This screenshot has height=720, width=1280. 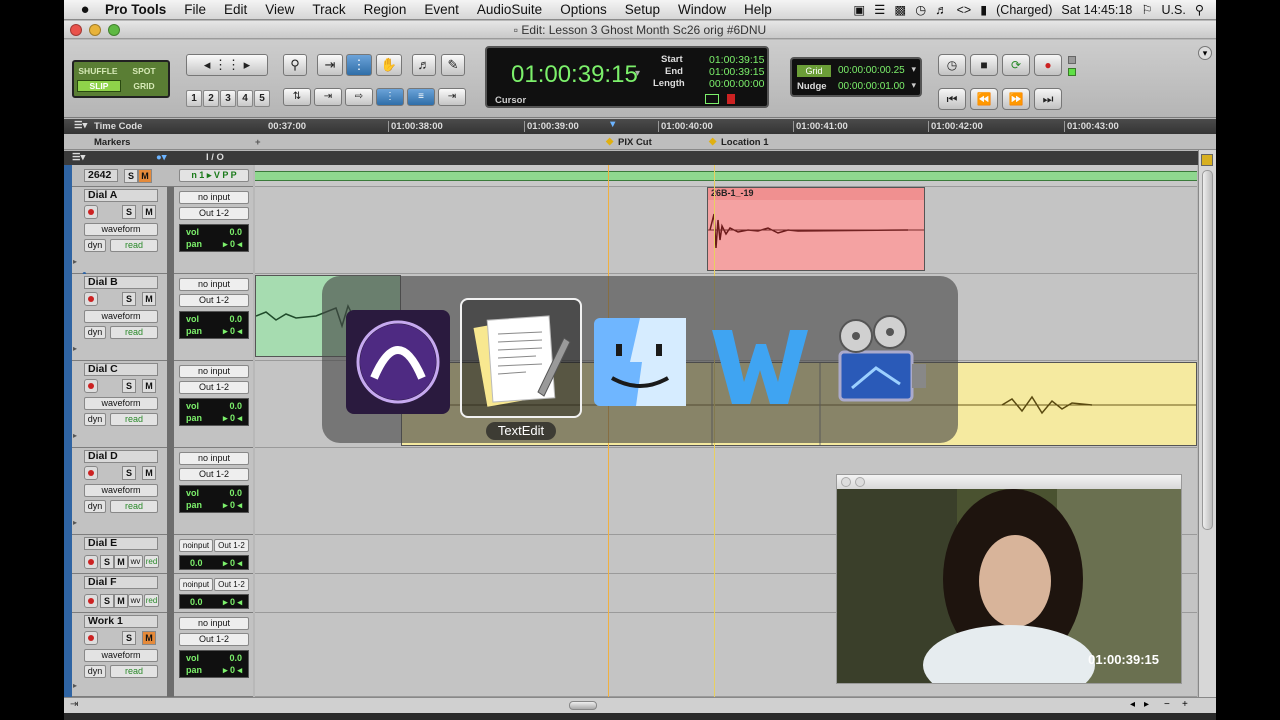 I want to click on close-window-button, so click(x=76, y=30).